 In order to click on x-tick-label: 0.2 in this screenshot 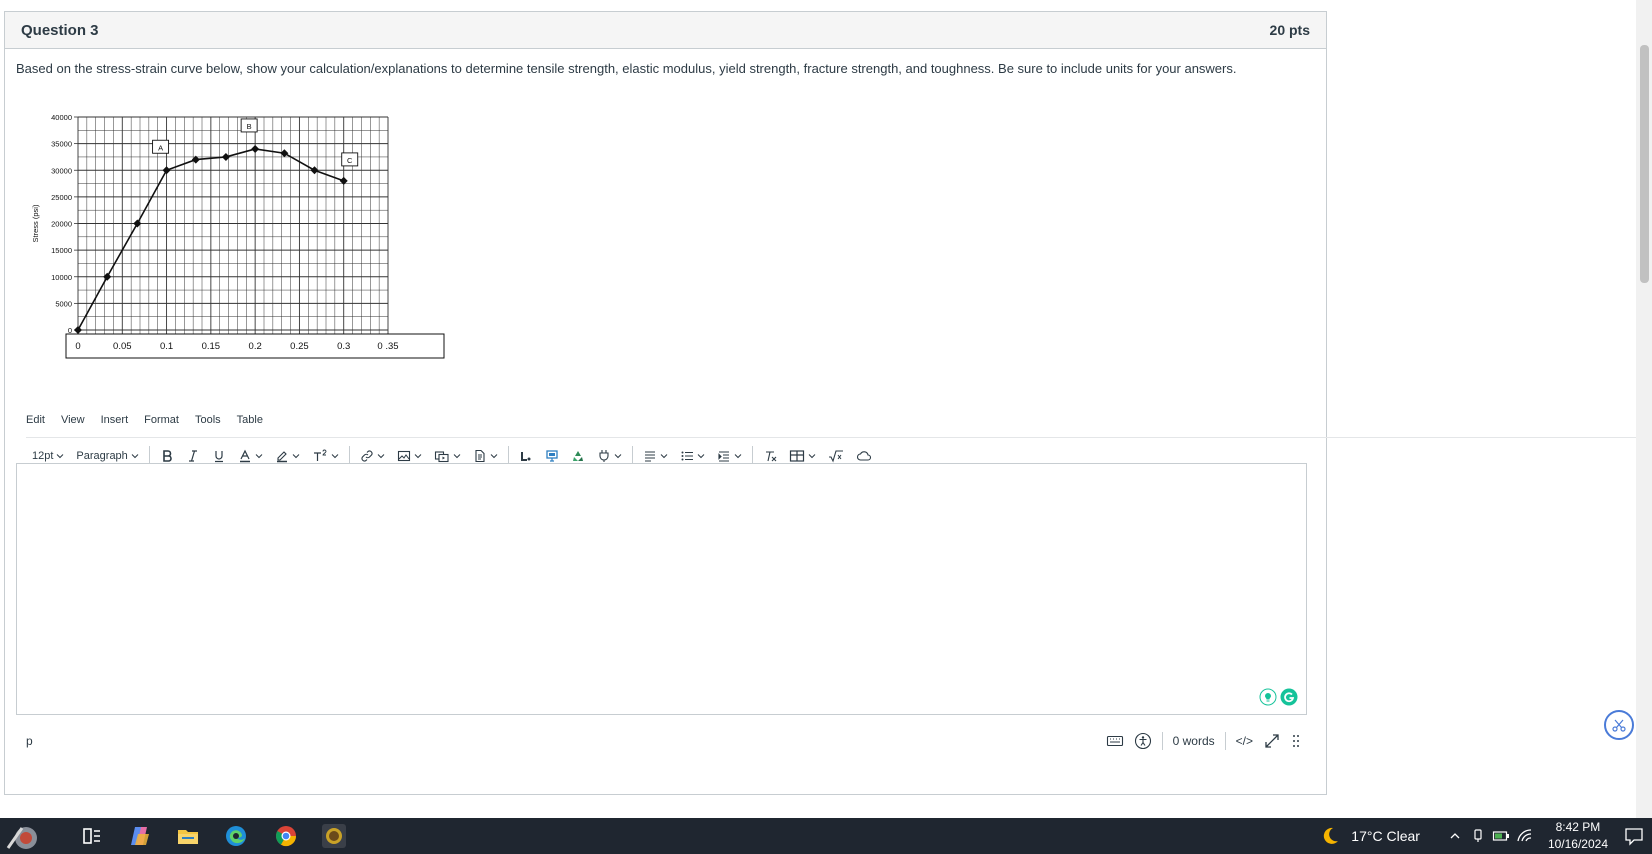, I will do `click(255, 346)`.